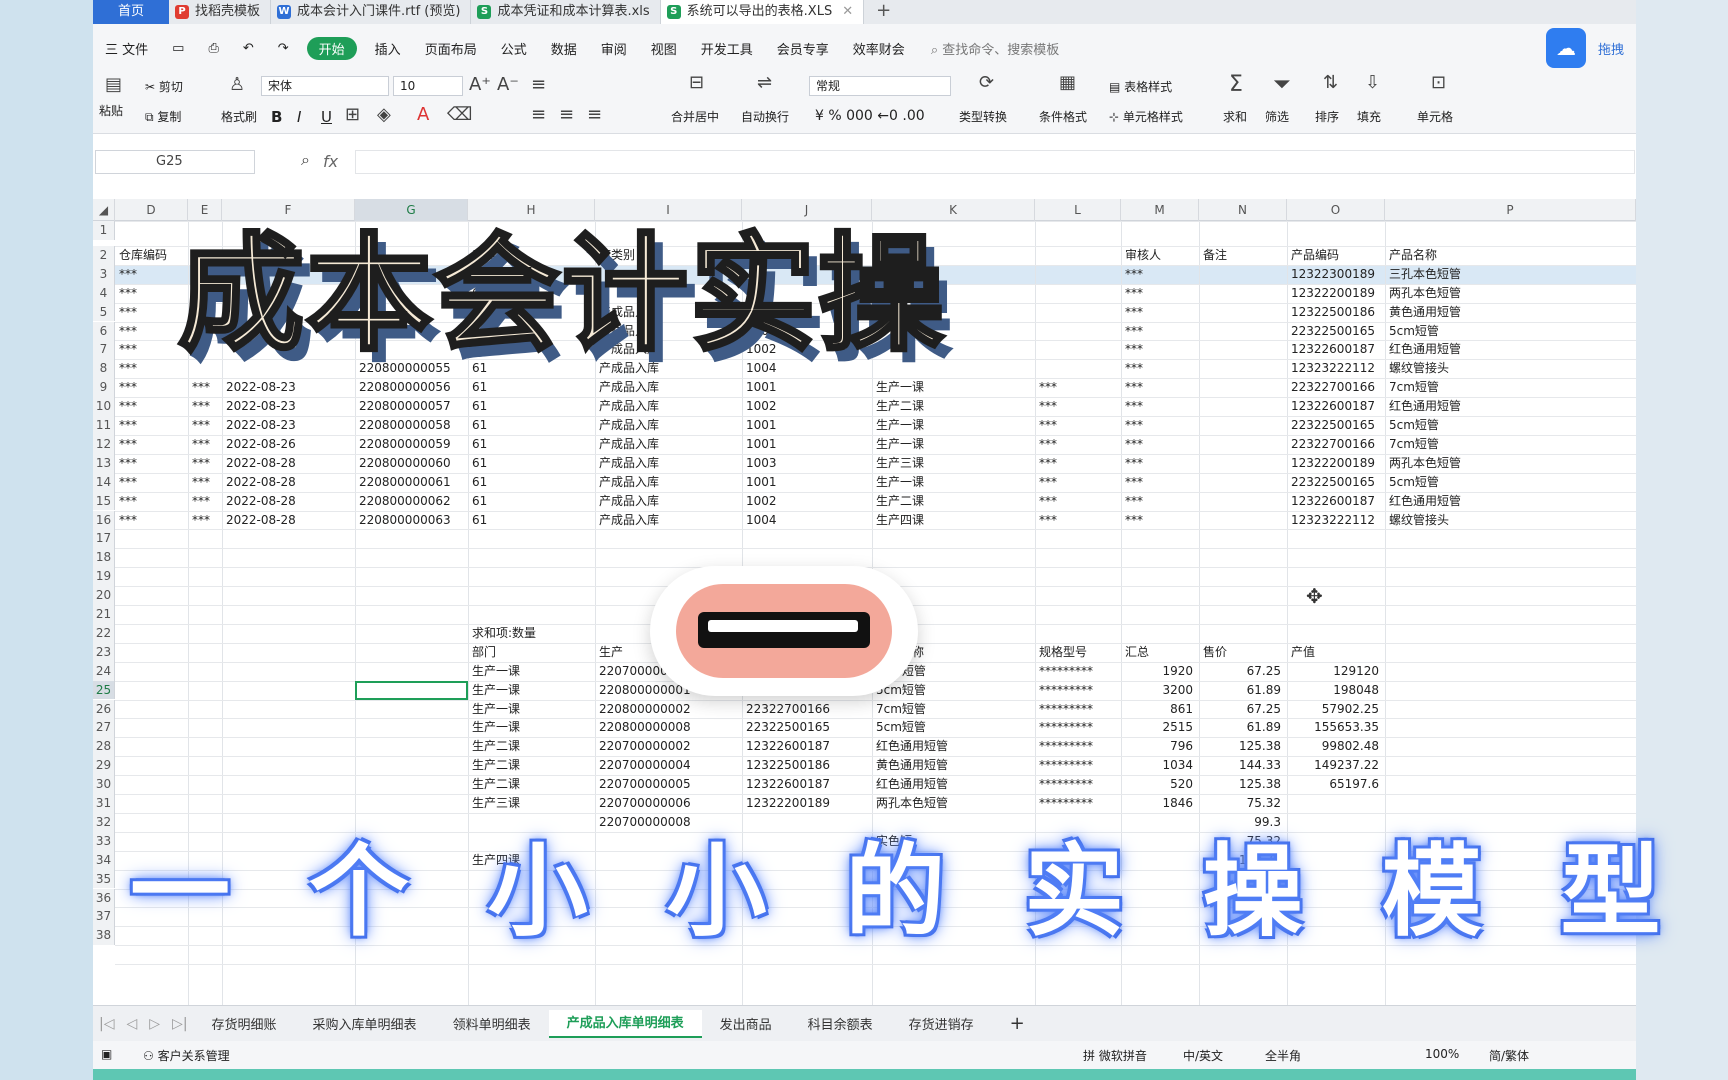 The height and width of the screenshot is (1080, 1728). What do you see at coordinates (668, 425) in the screenshot?
I see `data-cell: 产成品入库` at bounding box center [668, 425].